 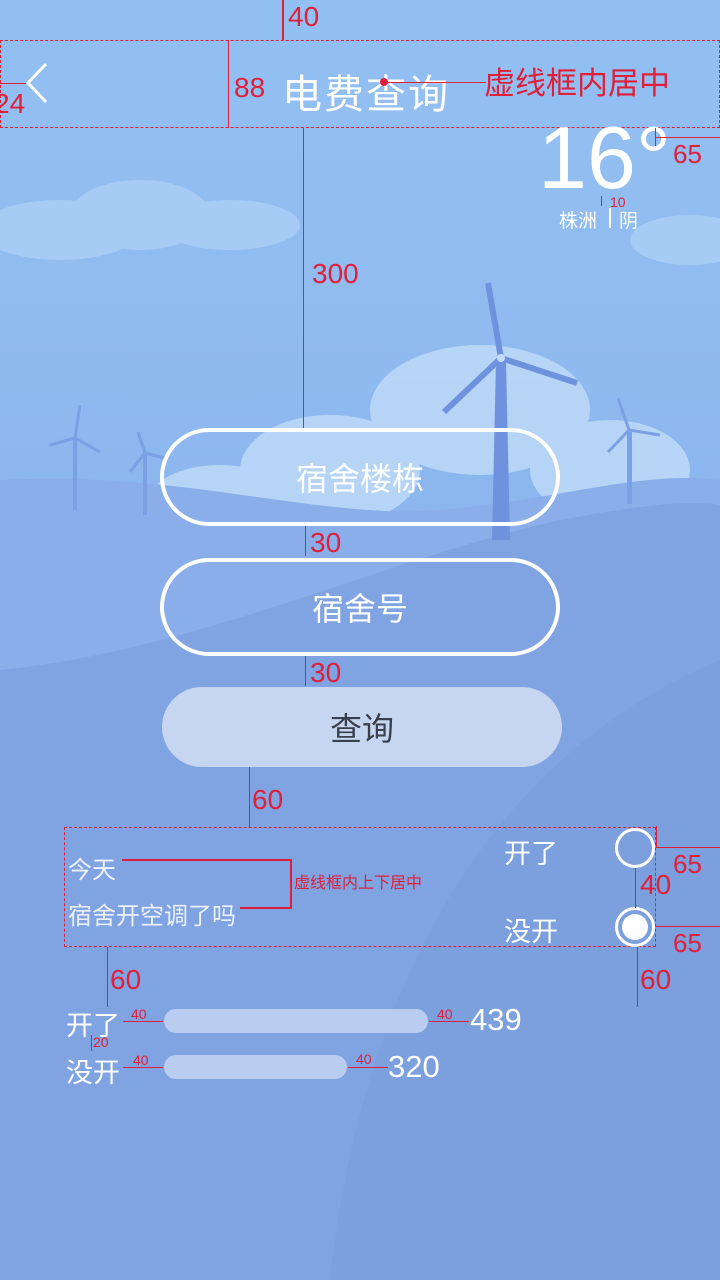 What do you see at coordinates (296, 1021) in the screenshot?
I see `stat-on-bar` at bounding box center [296, 1021].